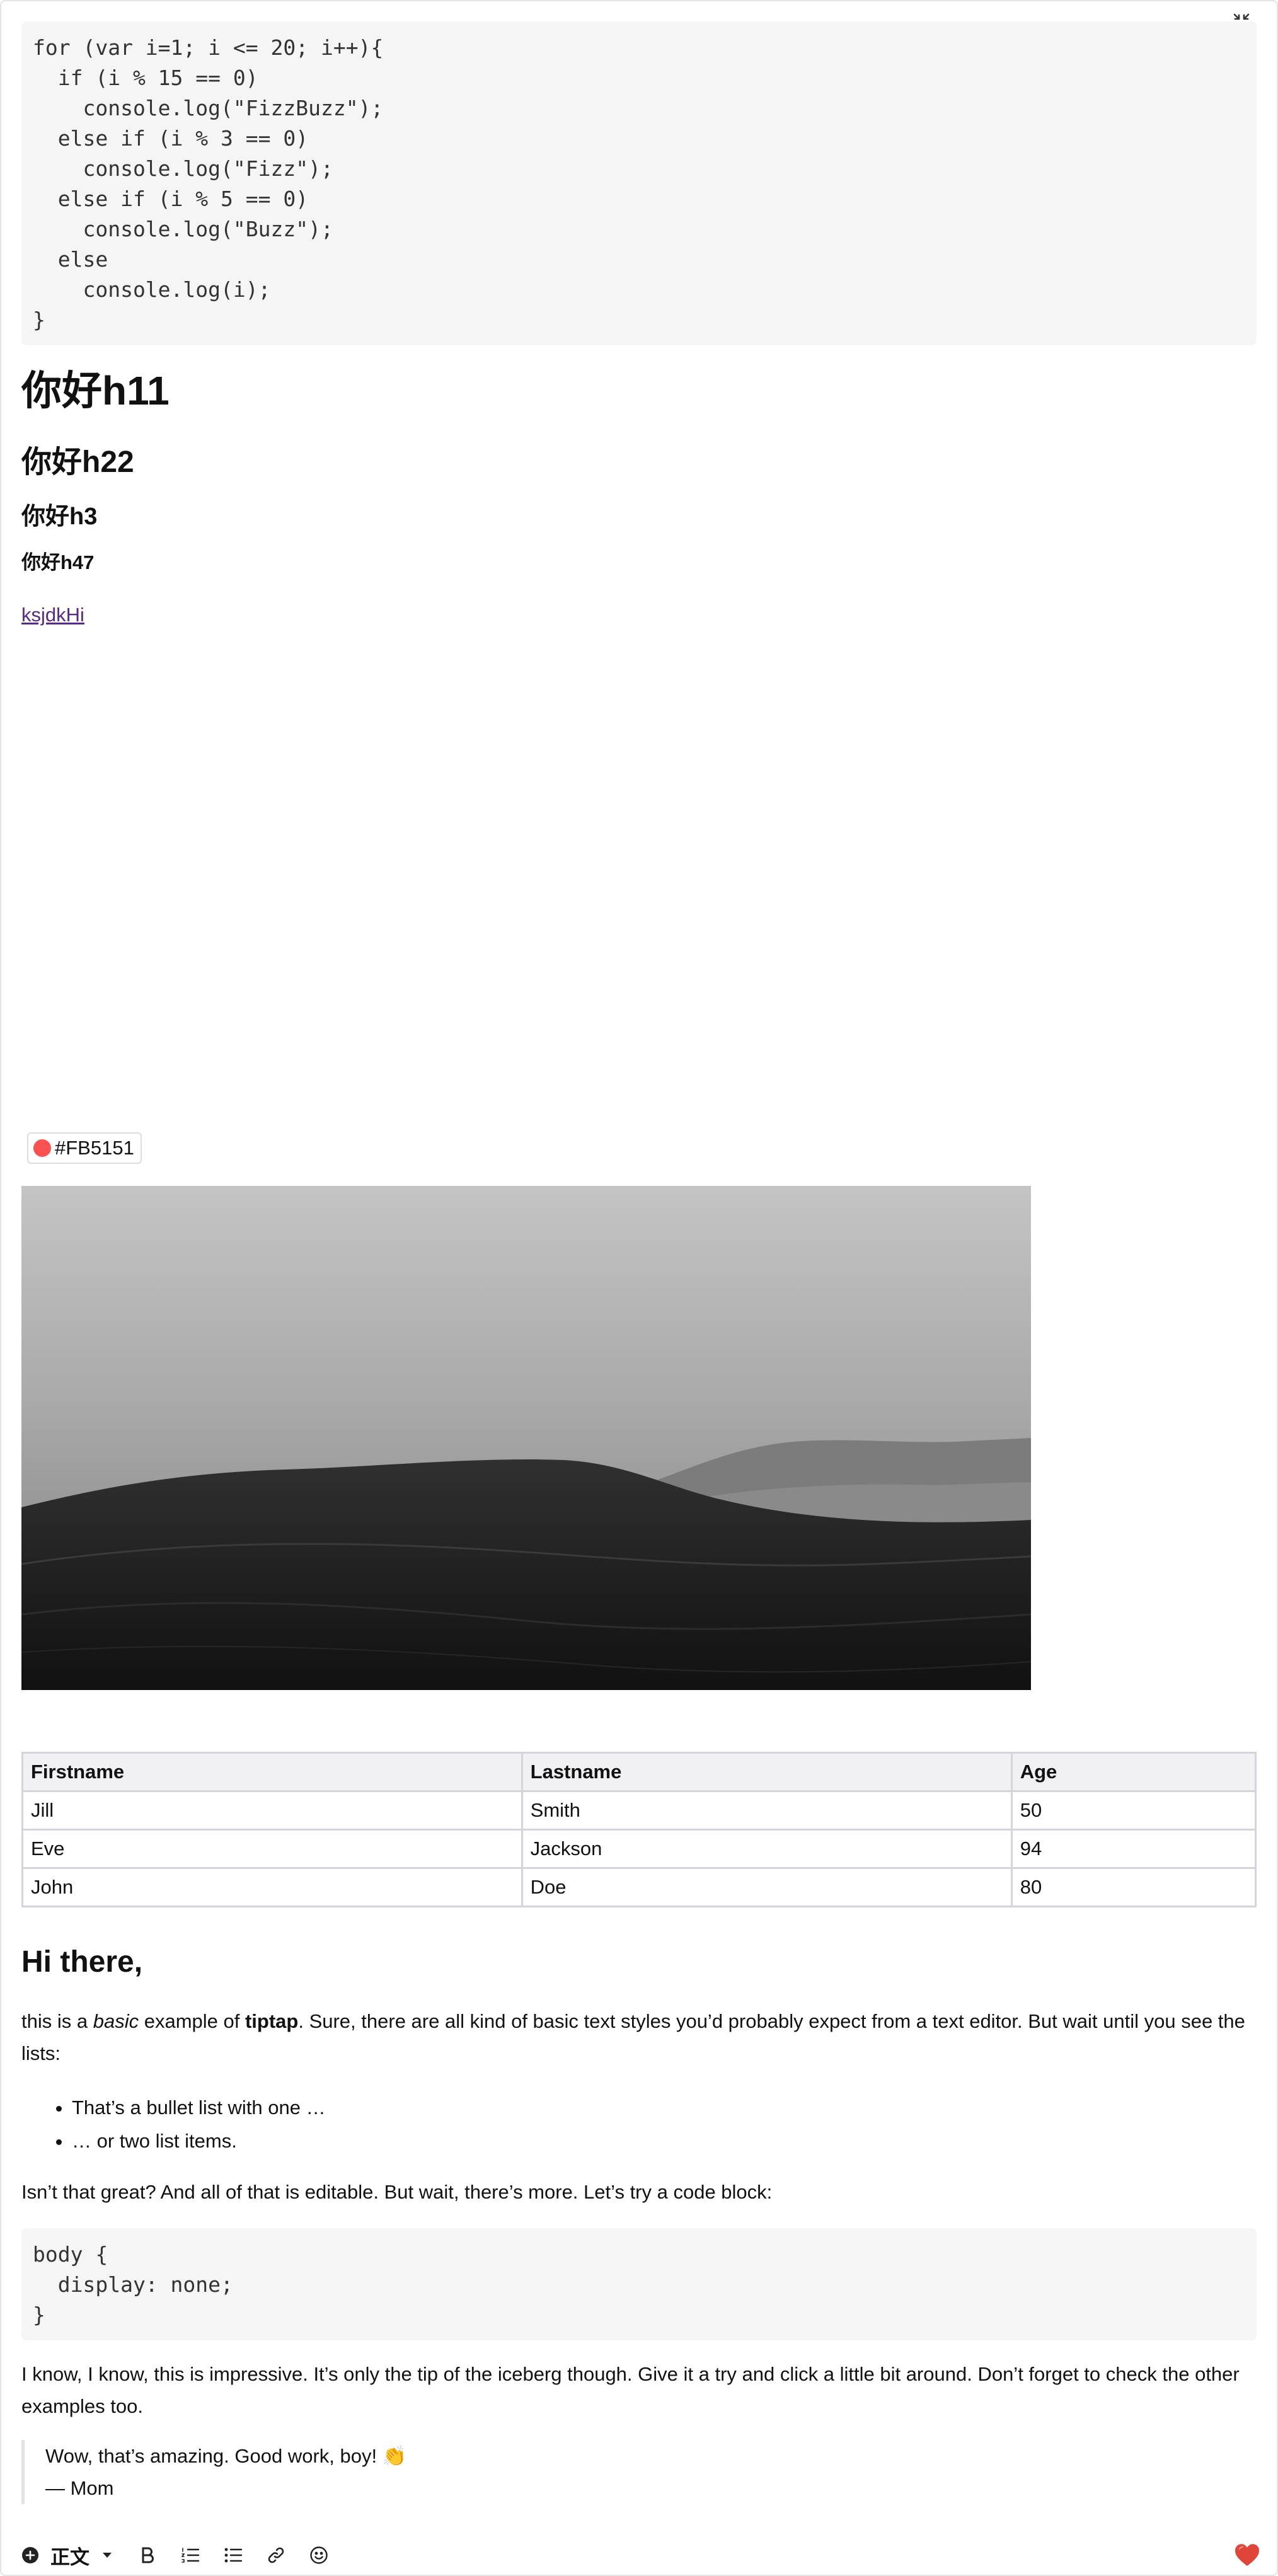  I want to click on code-line: else if (i % 5 == 0), so click(171, 199).